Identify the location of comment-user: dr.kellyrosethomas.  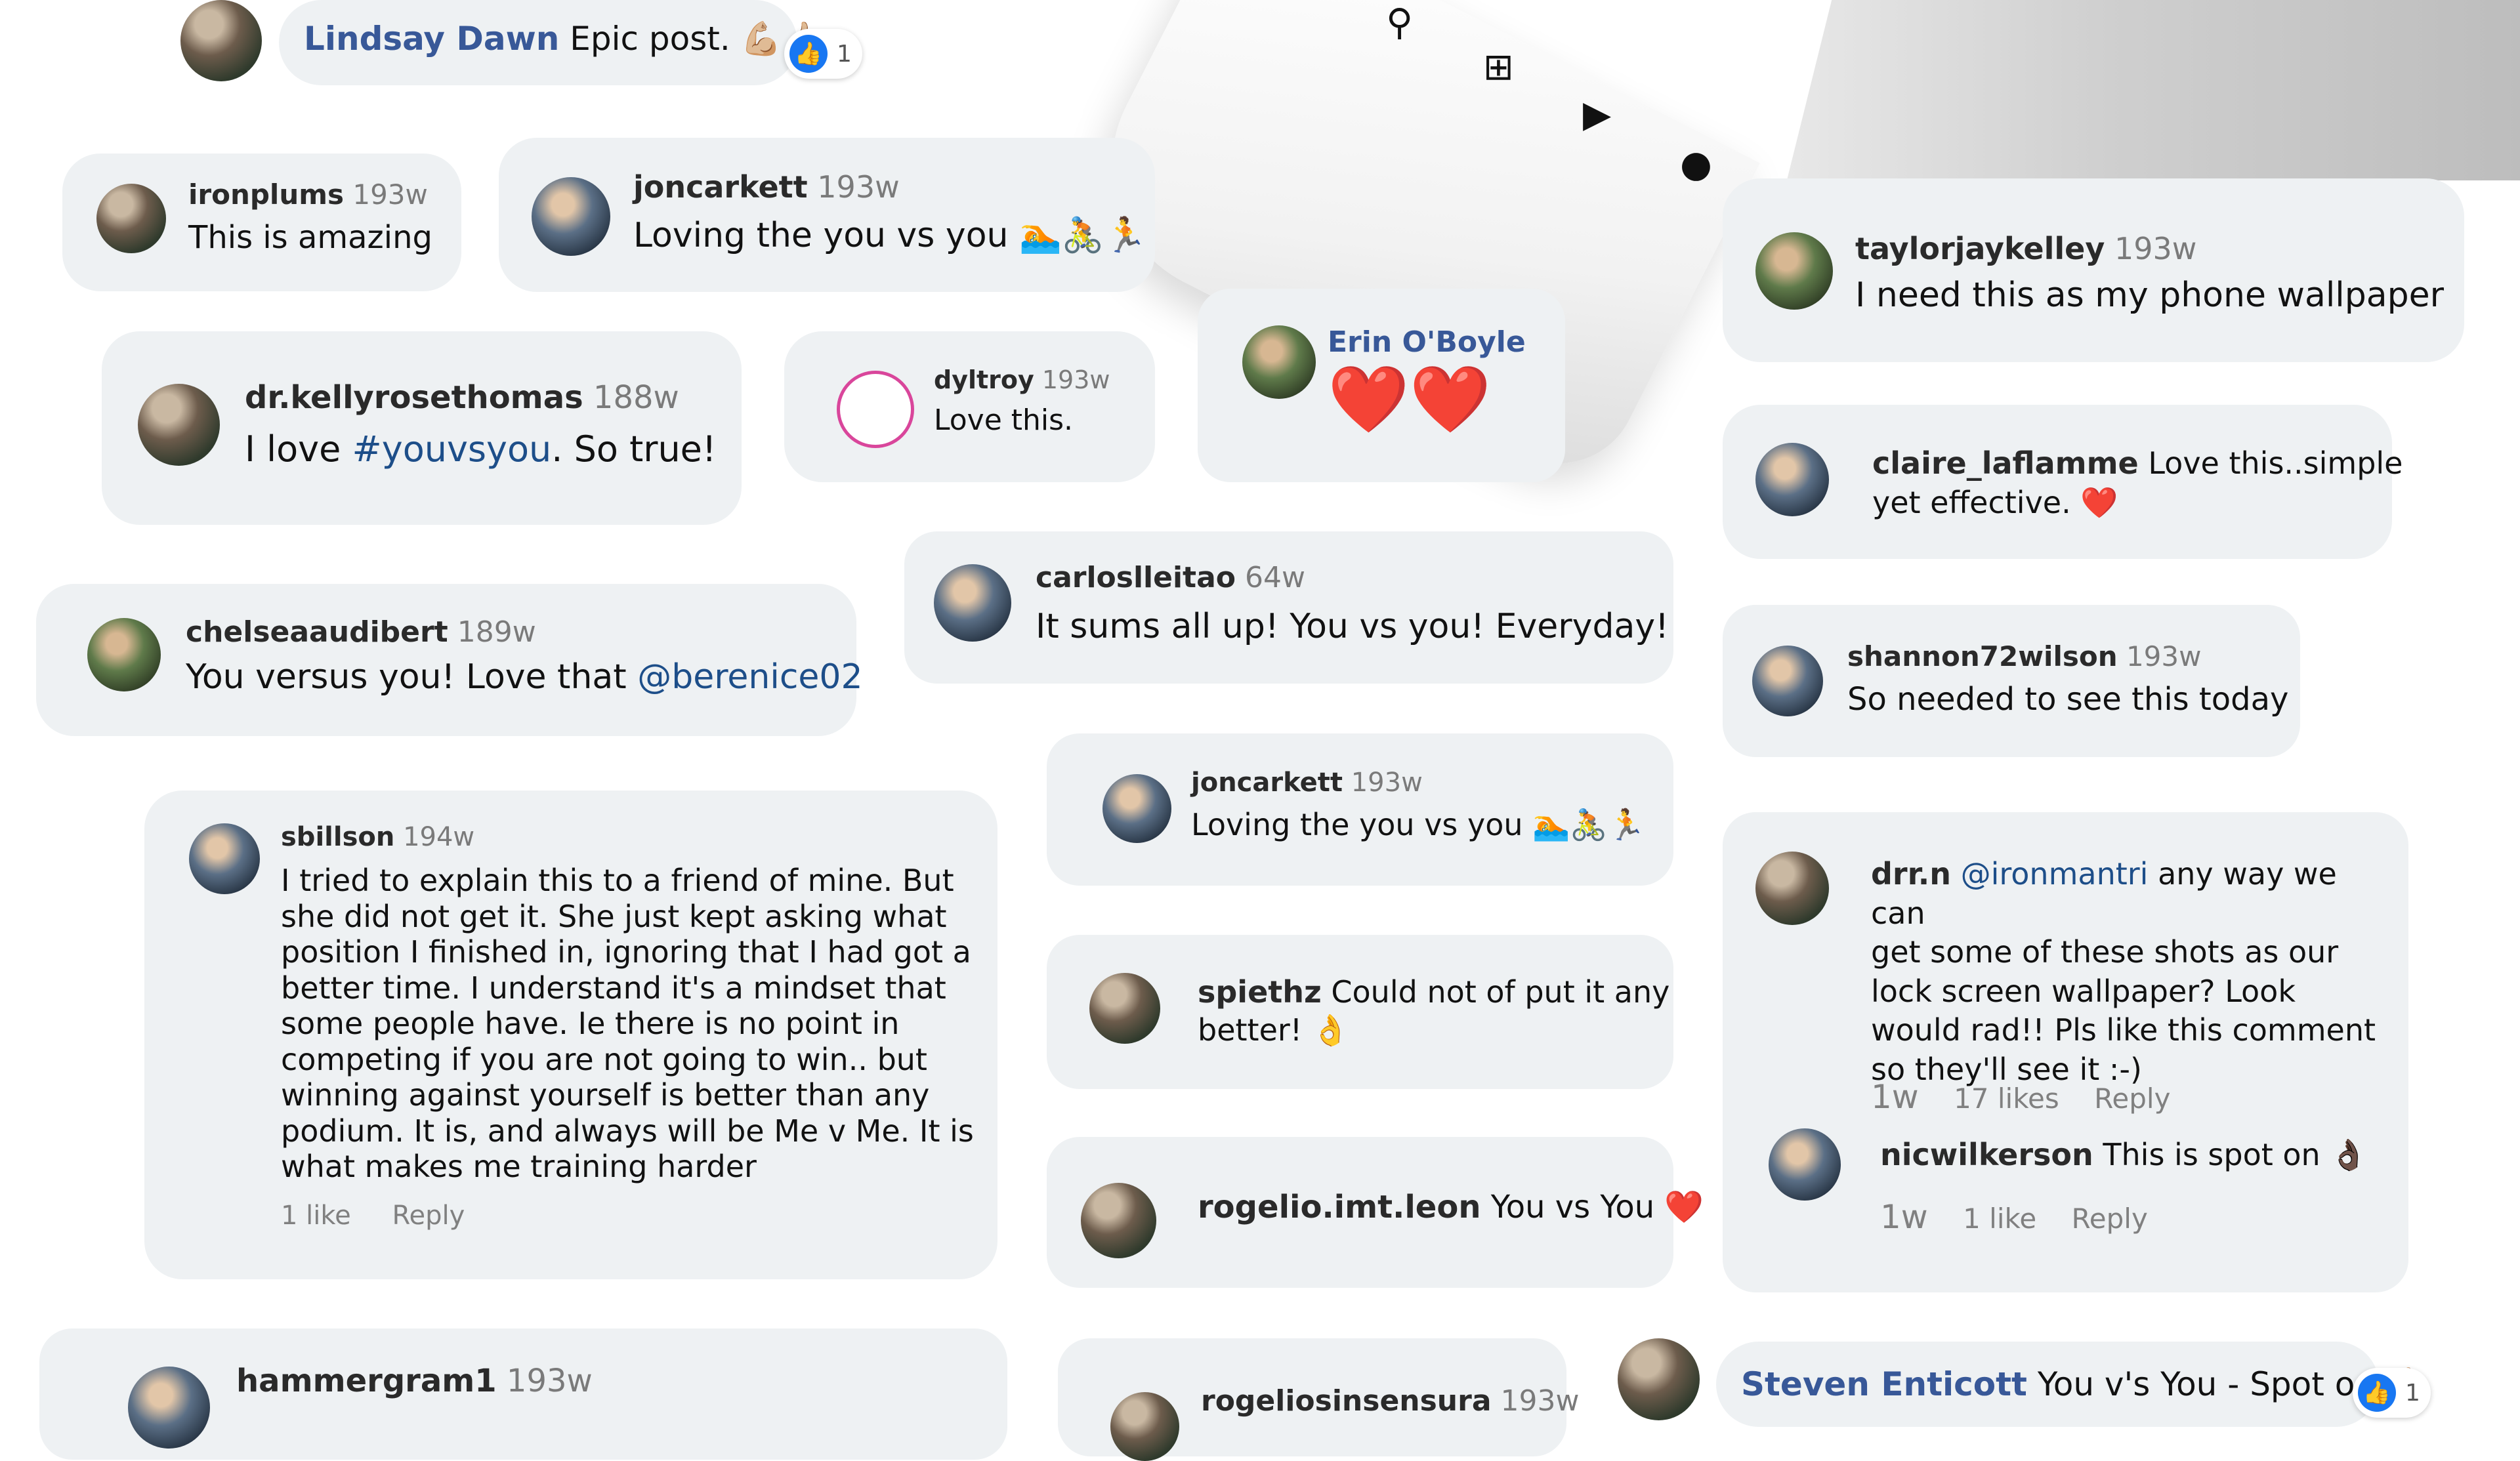
(414, 398).